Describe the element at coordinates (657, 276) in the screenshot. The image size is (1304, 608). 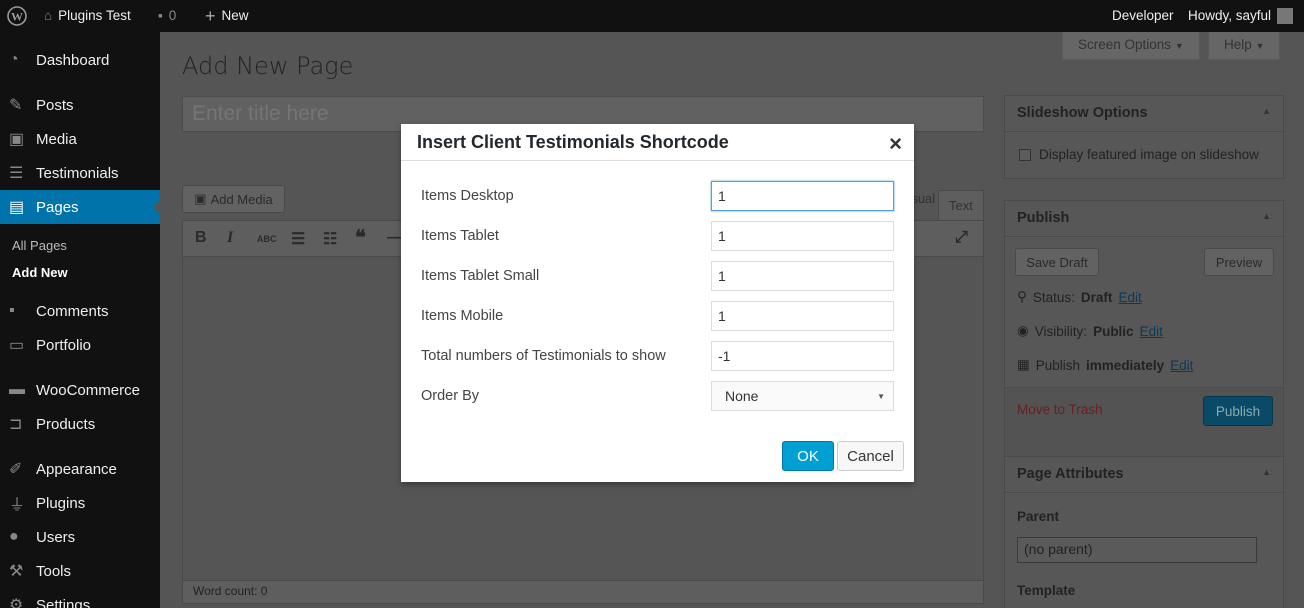
I see `field-items-tablet-small: Items Tablet Small` at that location.